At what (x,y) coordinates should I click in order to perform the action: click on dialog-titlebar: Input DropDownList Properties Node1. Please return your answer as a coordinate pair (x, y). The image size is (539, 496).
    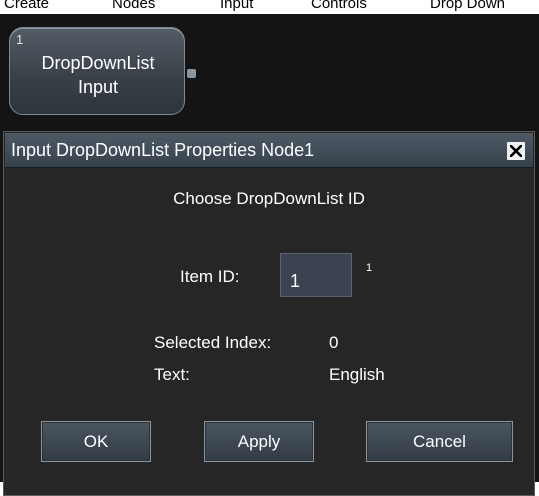
    Looking at the image, I should click on (269, 150).